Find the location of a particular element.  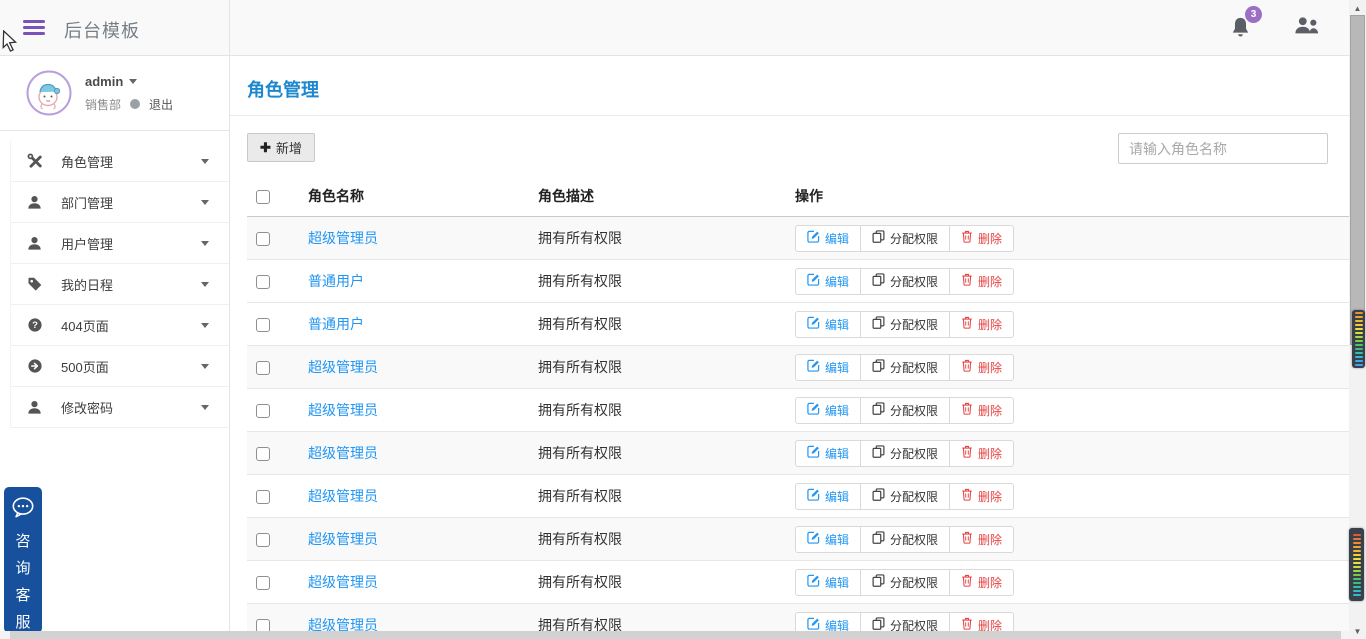

scroll-down-arrow: ▼ is located at coordinates (1357, 631).